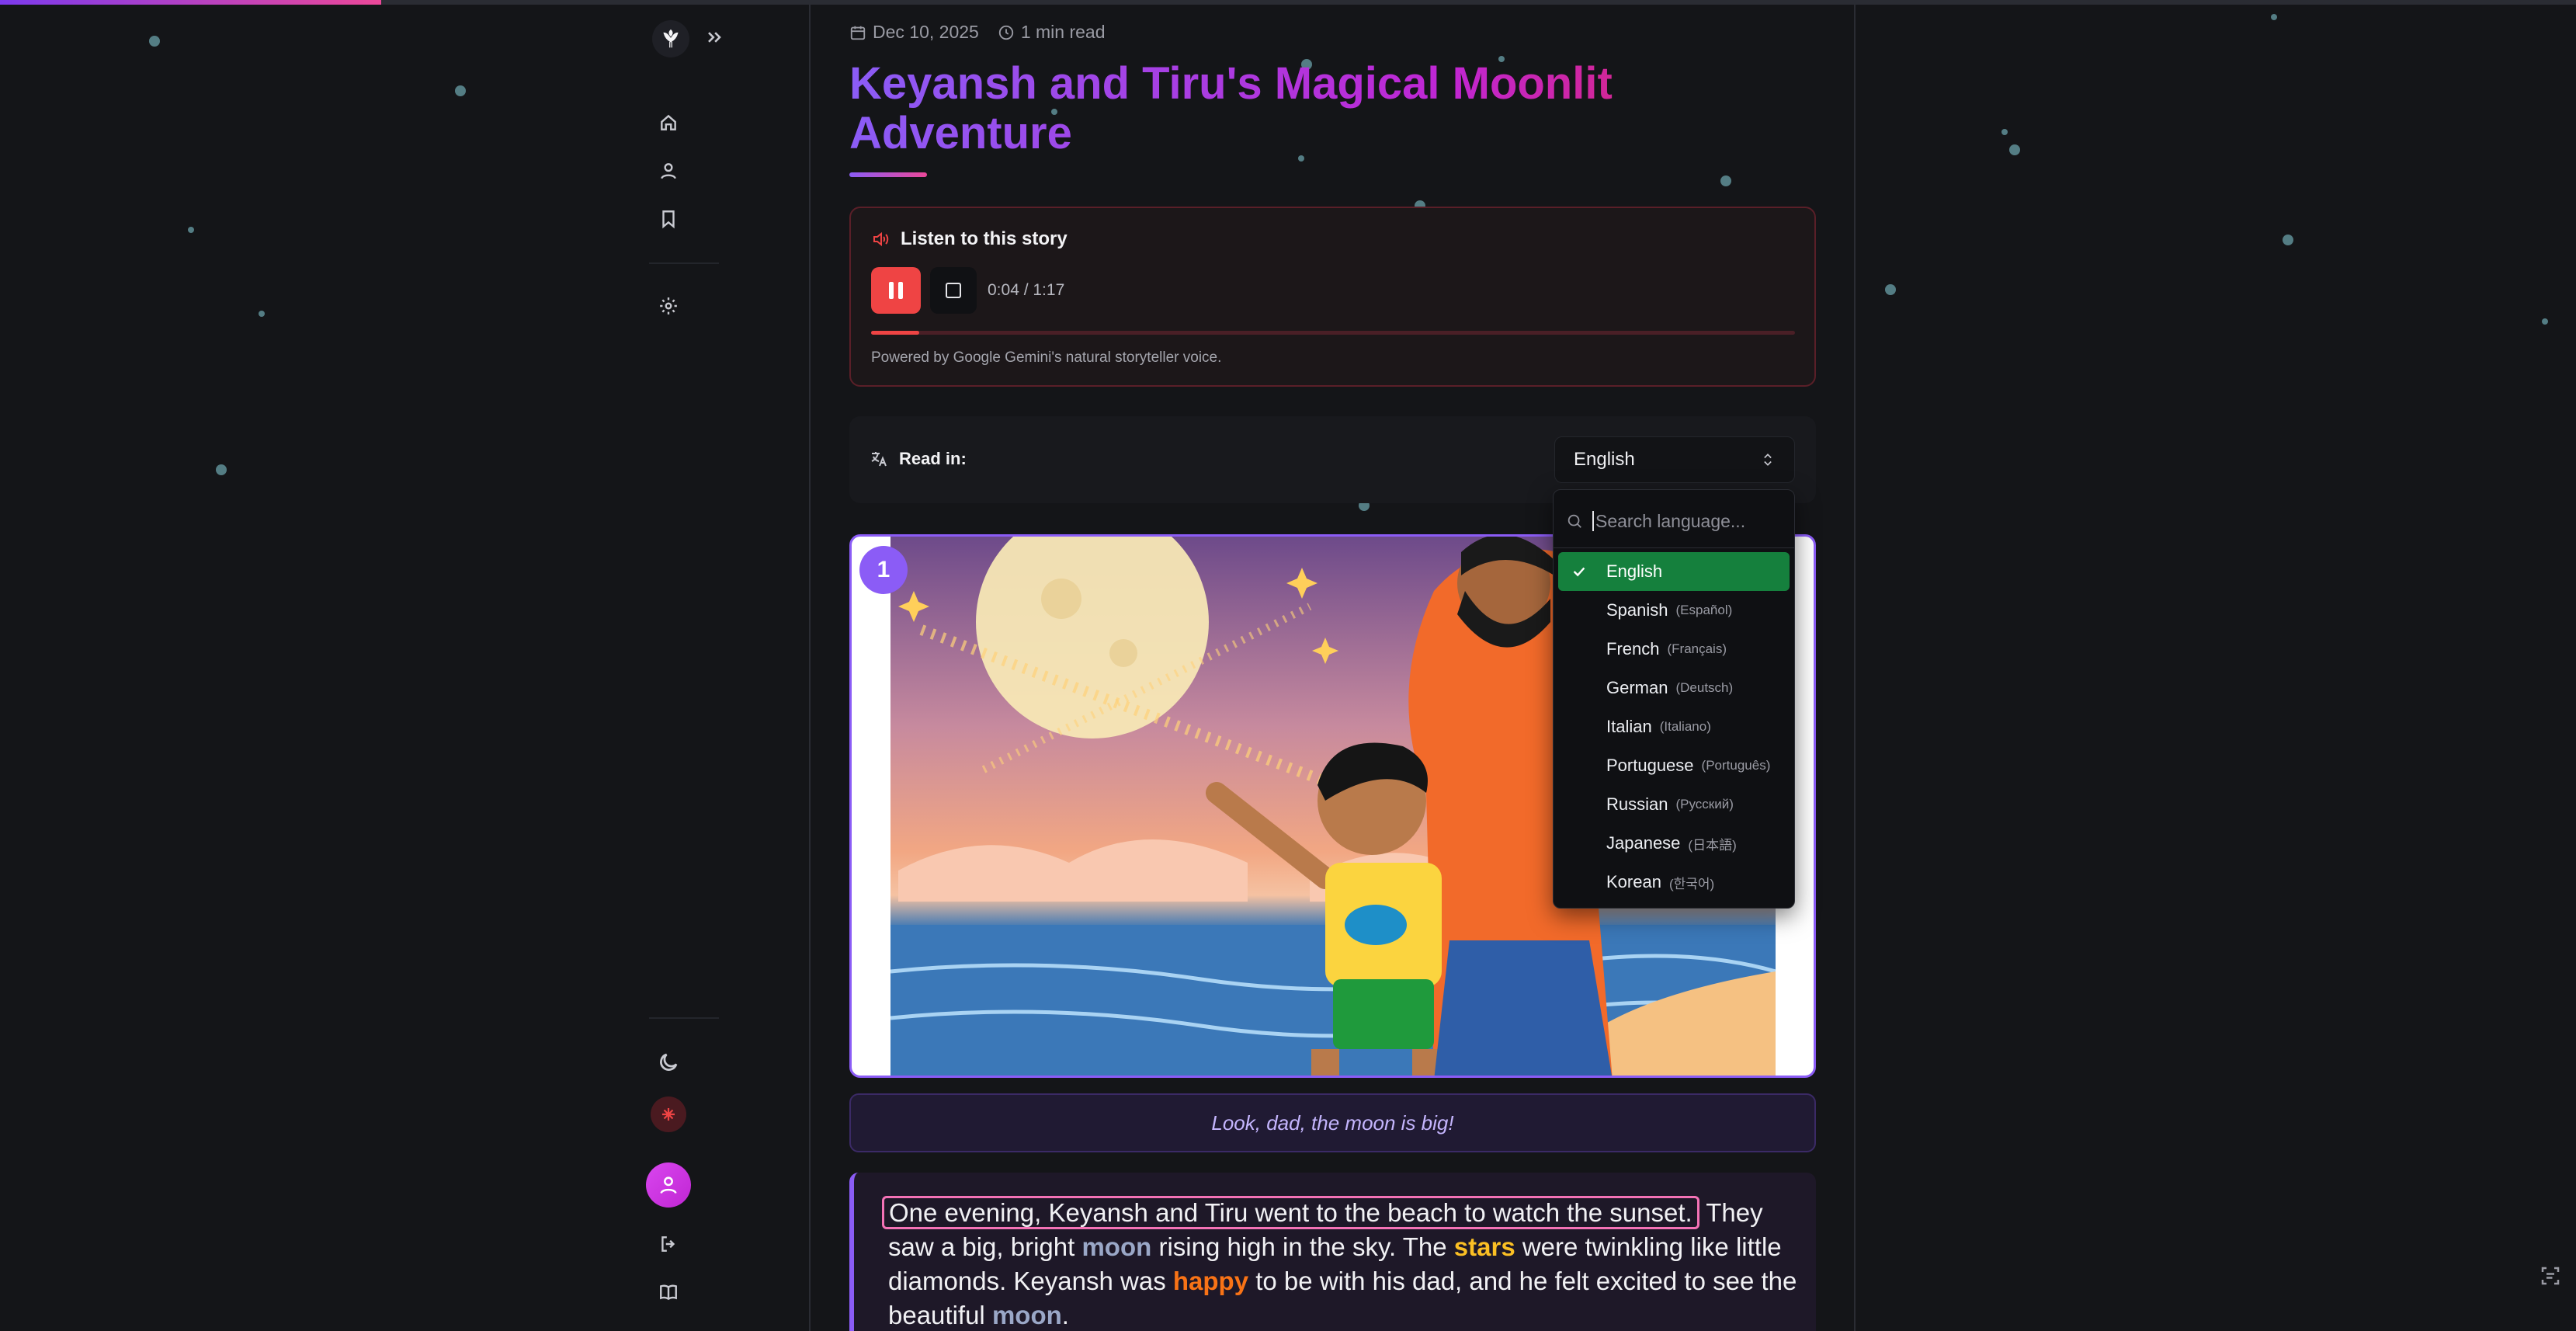 The height and width of the screenshot is (1331, 2576). What do you see at coordinates (1604, 460) in the screenshot?
I see `language-select-value: English` at bounding box center [1604, 460].